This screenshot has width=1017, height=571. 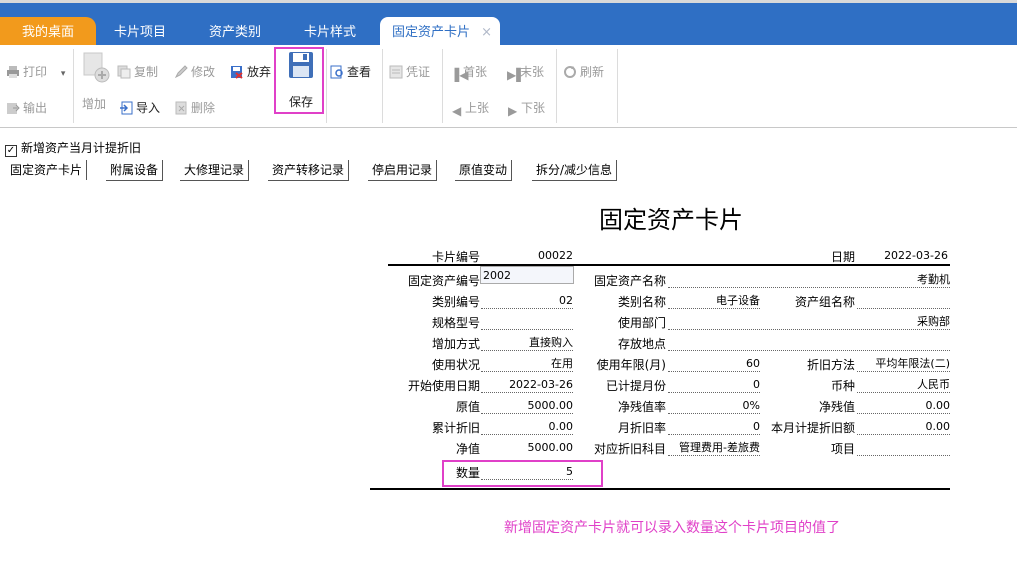 I want to click on abandon-label: 放弃, so click(x=259, y=72).